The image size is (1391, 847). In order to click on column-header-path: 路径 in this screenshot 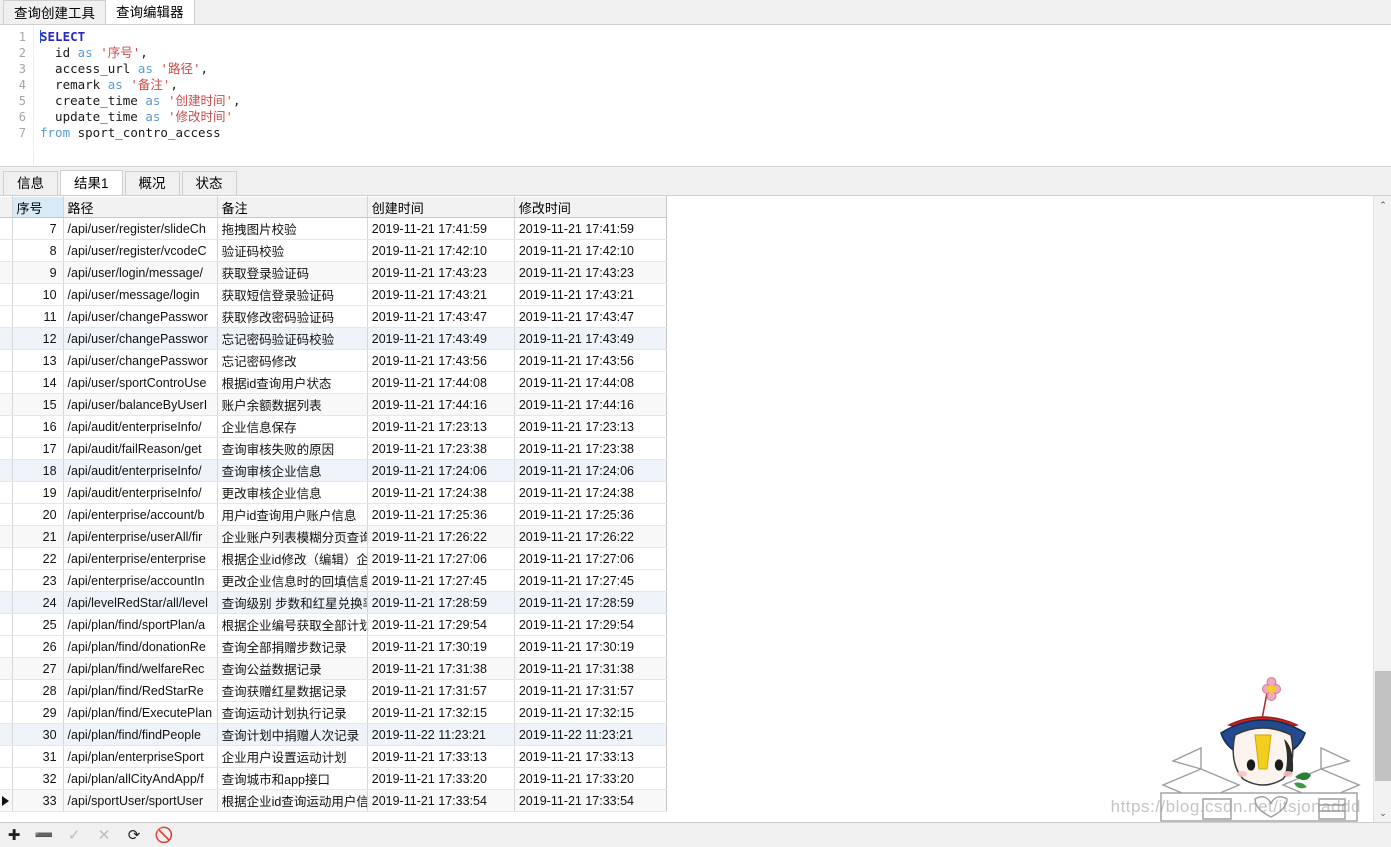, I will do `click(140, 207)`.